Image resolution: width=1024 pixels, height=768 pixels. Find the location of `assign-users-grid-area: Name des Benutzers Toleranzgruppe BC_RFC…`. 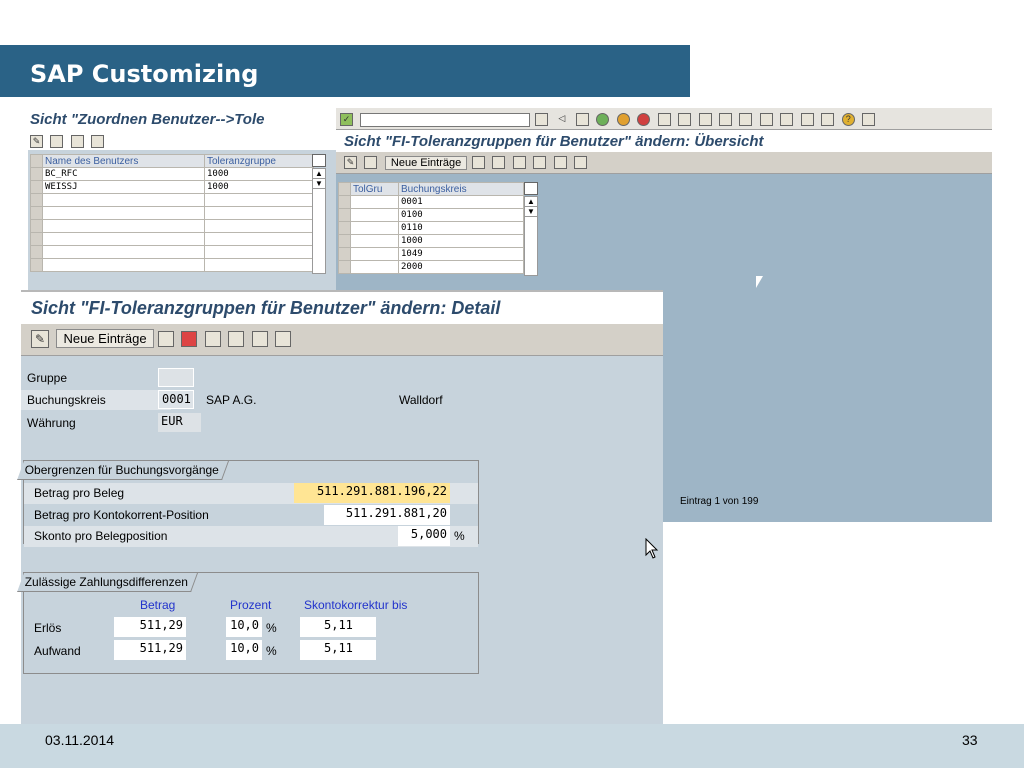

assign-users-grid-area: Name des Benutzers Toleranzgruppe BC_RFC… is located at coordinates (182, 220).